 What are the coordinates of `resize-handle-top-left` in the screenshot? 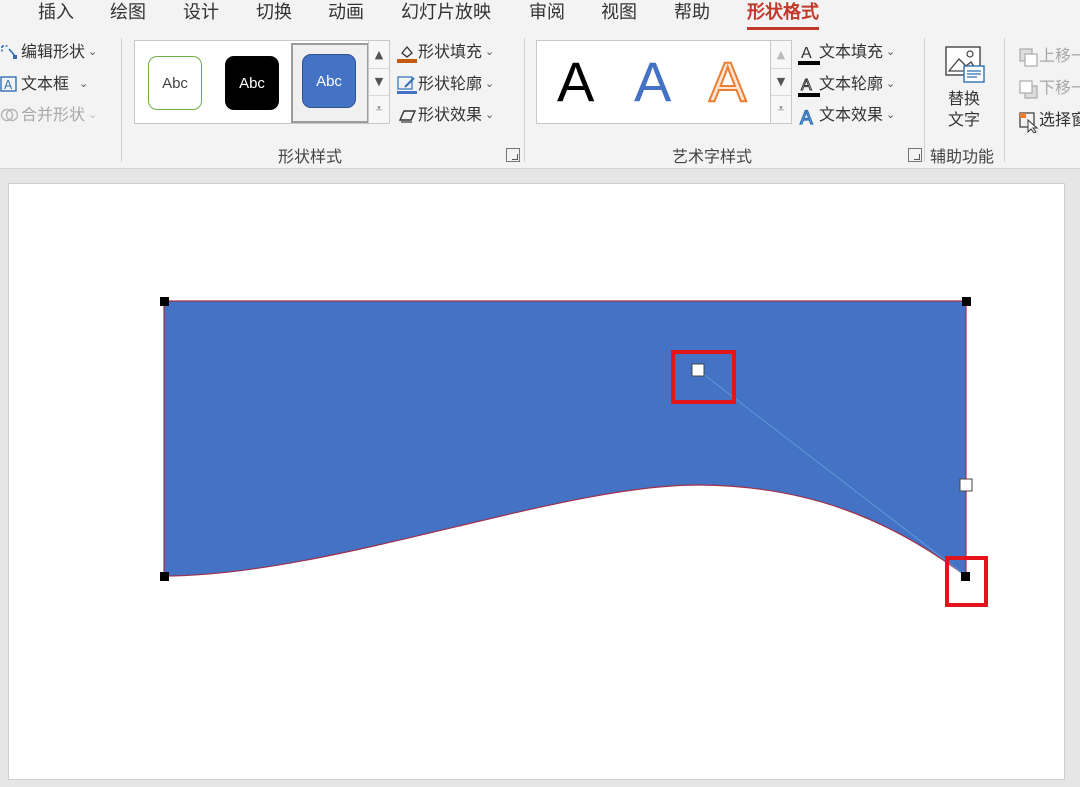 It's located at (164, 301).